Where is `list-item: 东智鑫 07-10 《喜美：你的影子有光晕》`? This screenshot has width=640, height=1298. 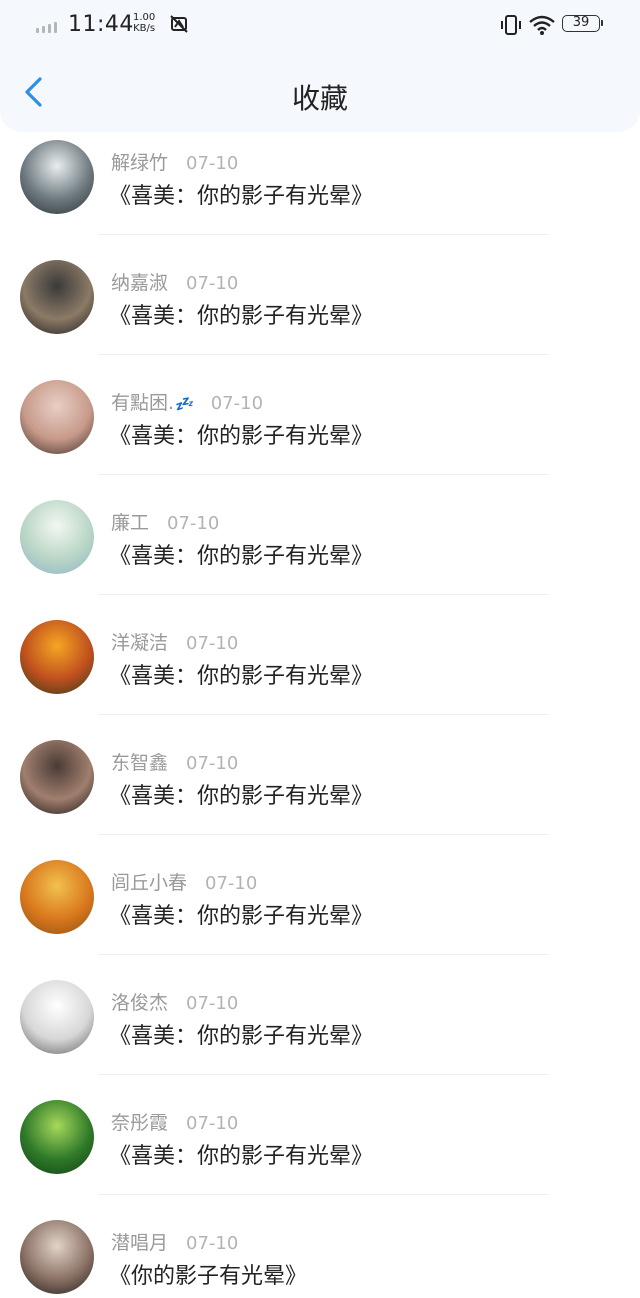
list-item: 东智鑫 07-10 《喜美：你的影子有光晕》 is located at coordinates (320, 786).